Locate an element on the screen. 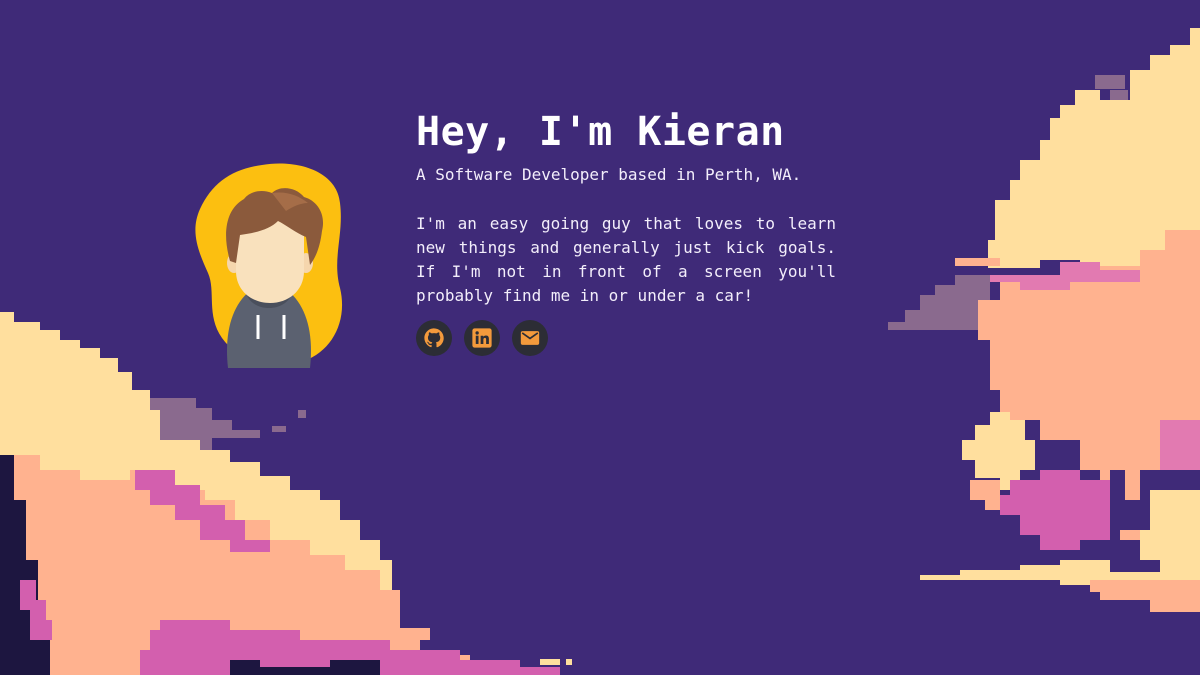  github-button is located at coordinates (434, 338).